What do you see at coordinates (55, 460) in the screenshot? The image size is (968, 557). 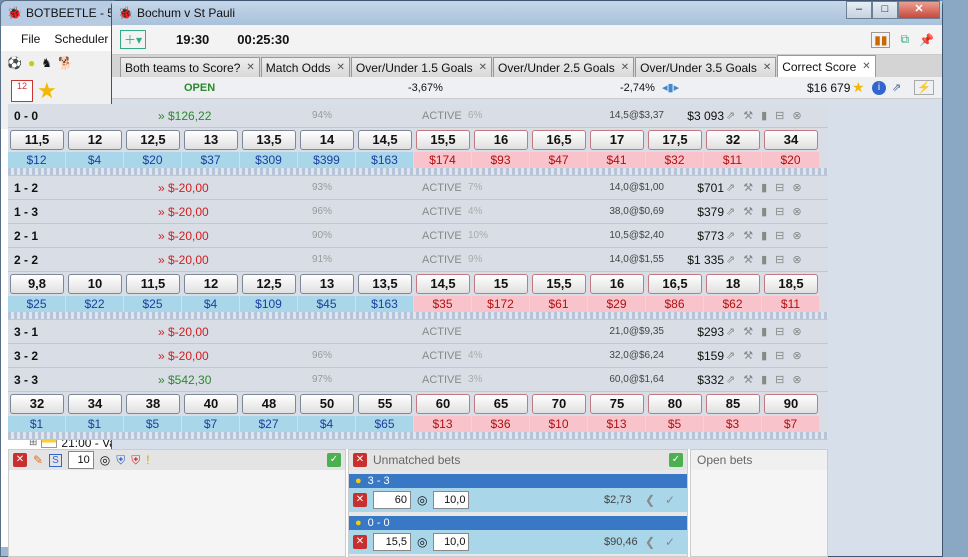 I see `stake-mode-icon: S` at bounding box center [55, 460].